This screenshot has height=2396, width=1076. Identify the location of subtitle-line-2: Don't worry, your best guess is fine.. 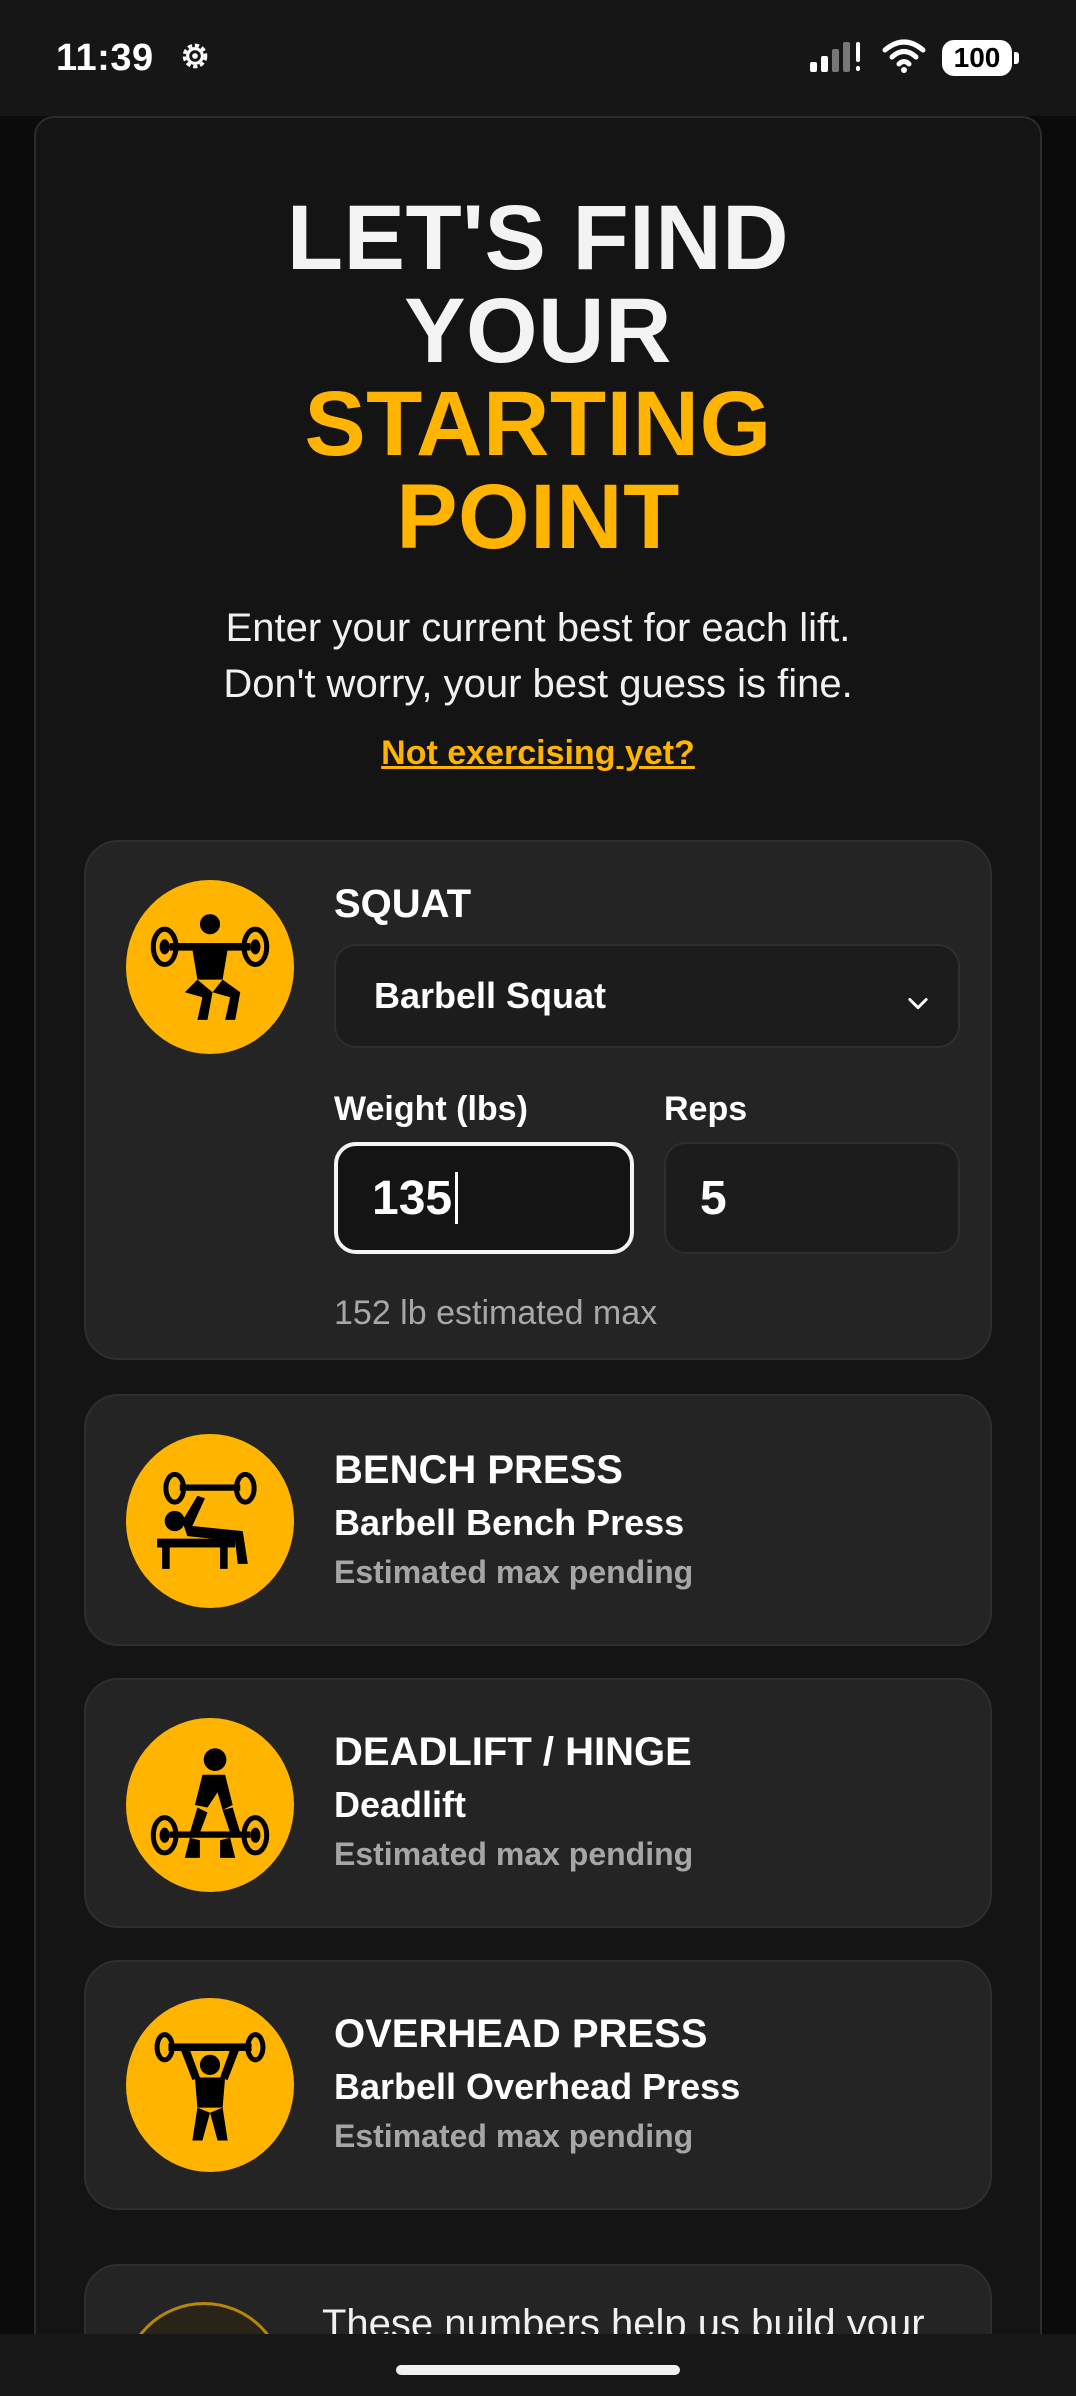
(538, 684).